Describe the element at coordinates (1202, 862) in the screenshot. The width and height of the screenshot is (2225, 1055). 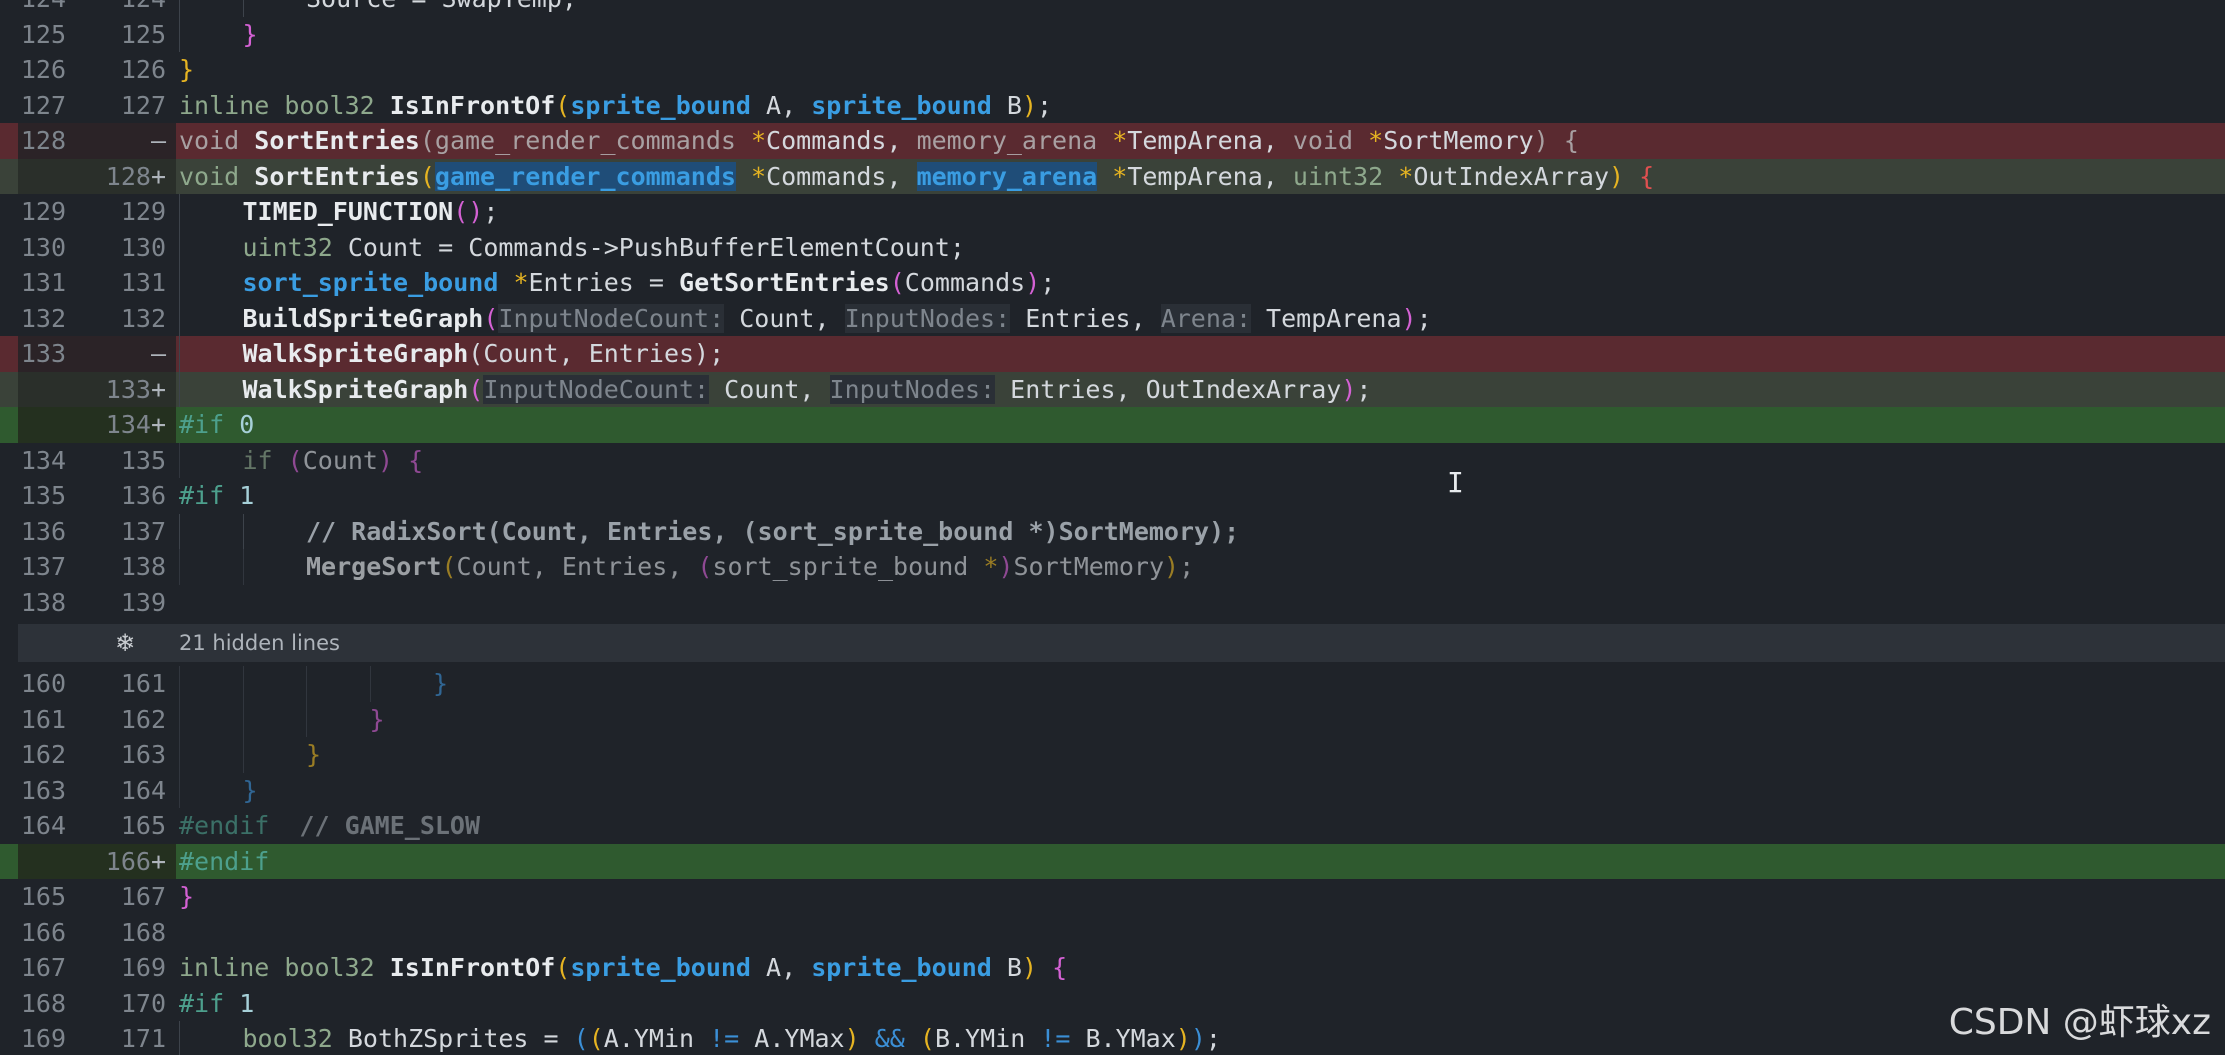
I see `code-text: #endif` at that location.